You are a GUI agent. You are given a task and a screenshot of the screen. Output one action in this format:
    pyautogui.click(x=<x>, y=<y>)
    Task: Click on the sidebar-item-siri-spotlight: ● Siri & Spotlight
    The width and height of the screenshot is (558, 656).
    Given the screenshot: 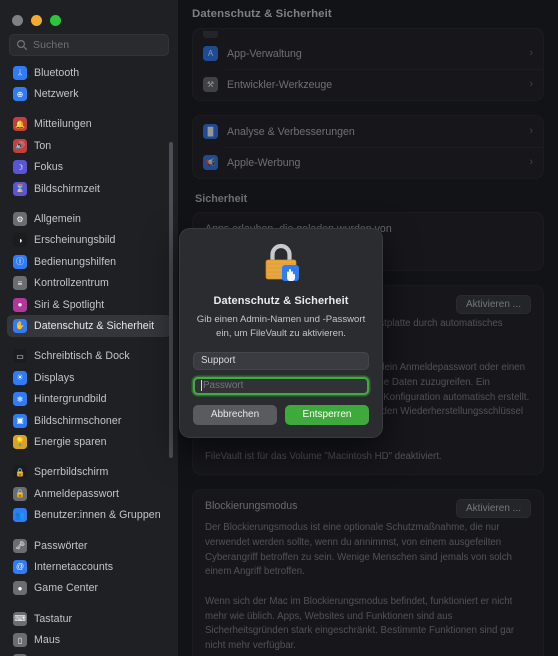 What is the action you would take?
    pyautogui.click(x=89, y=304)
    